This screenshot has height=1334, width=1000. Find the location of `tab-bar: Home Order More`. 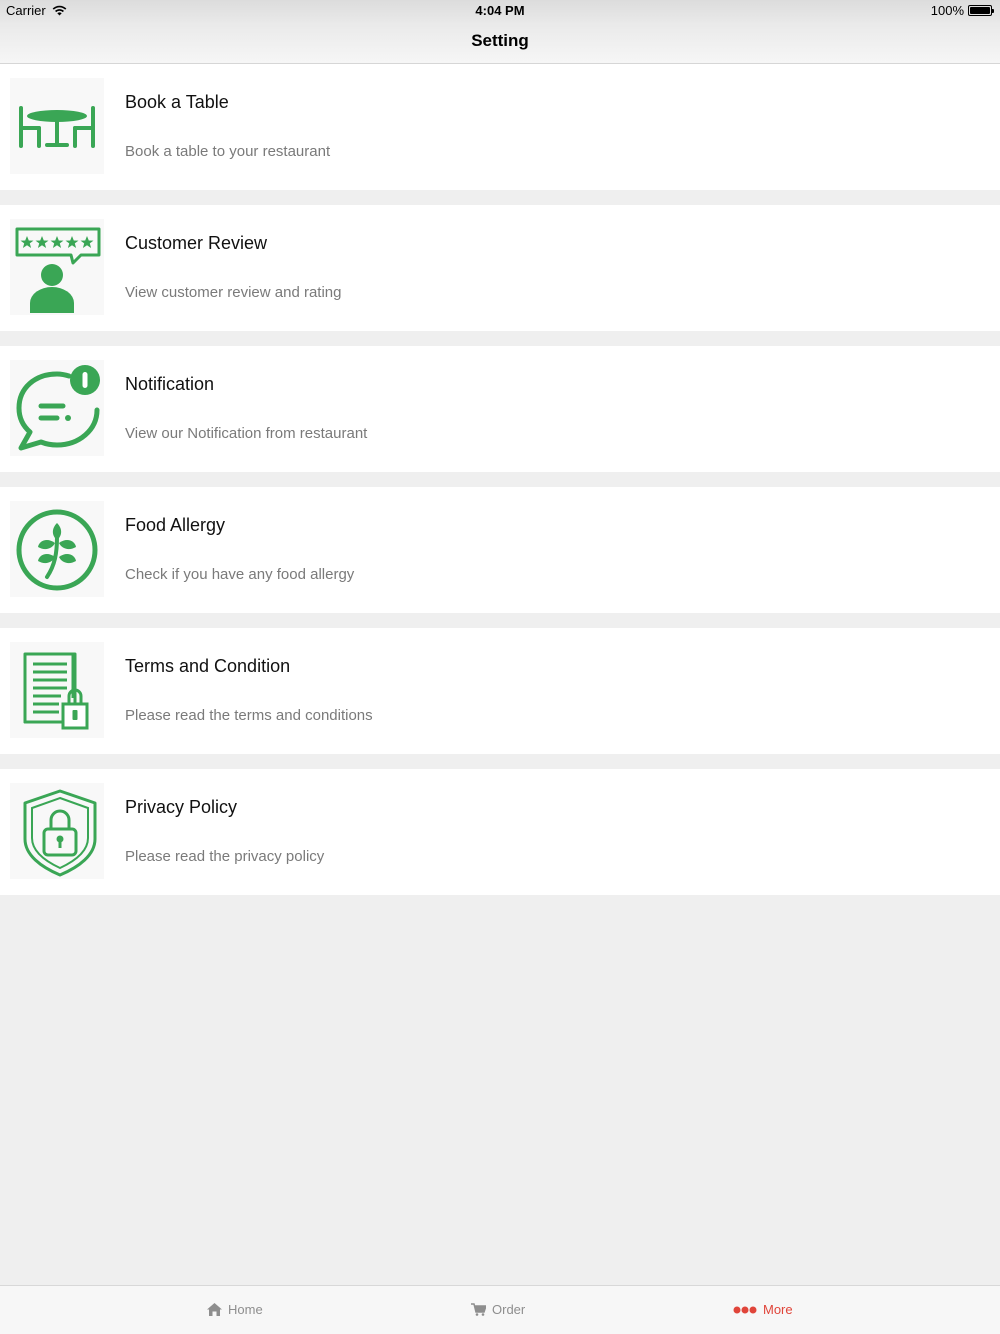

tab-bar: Home Order More is located at coordinates (500, 1309).